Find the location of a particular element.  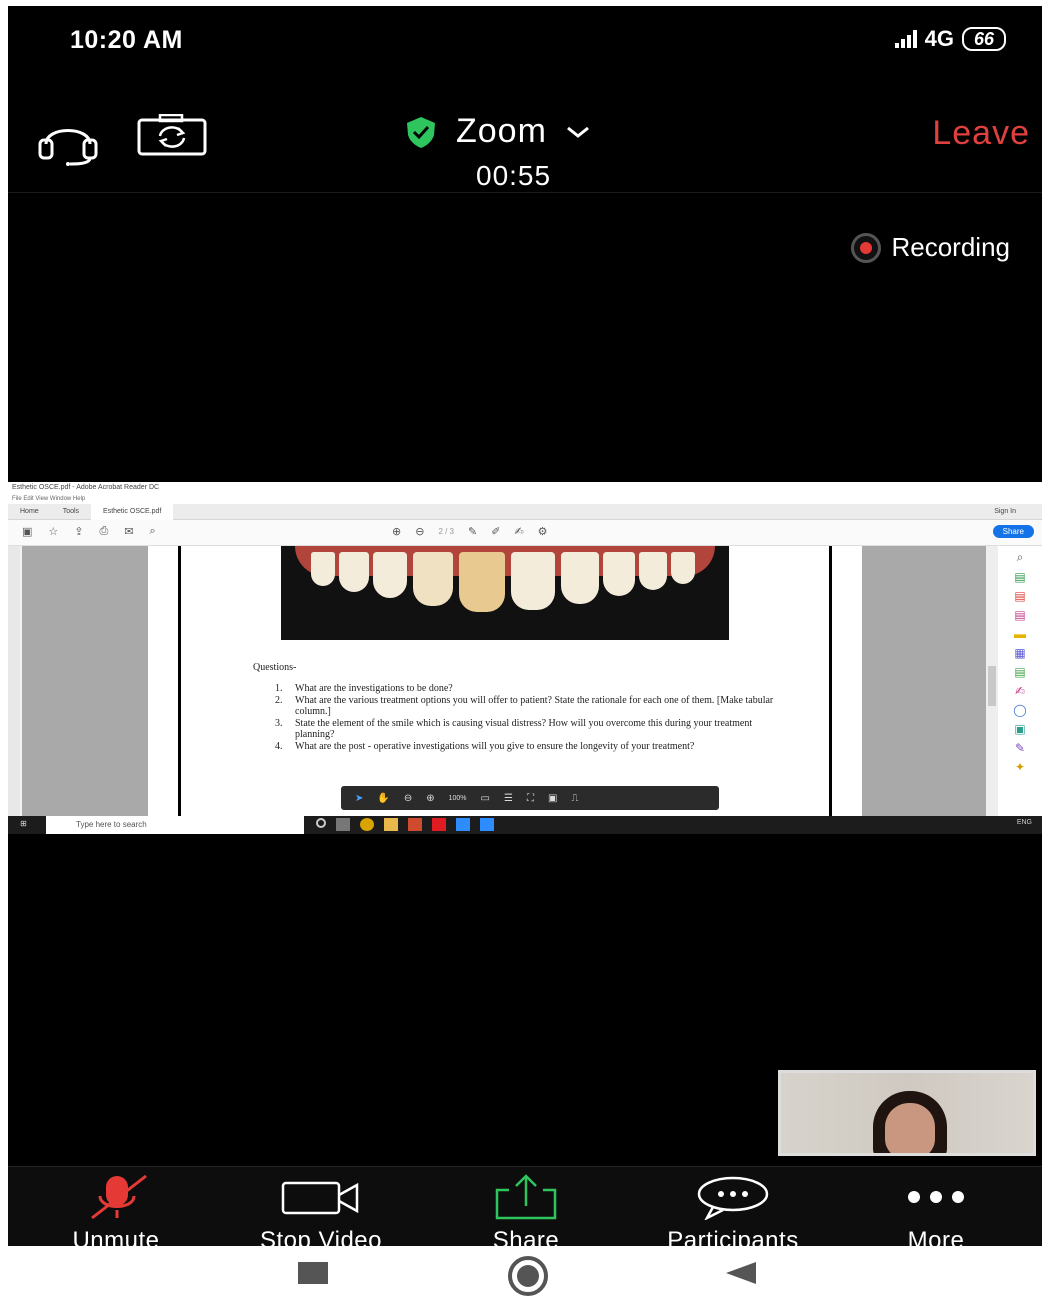

meeting-title: Zoom is located at coordinates (497, 131).